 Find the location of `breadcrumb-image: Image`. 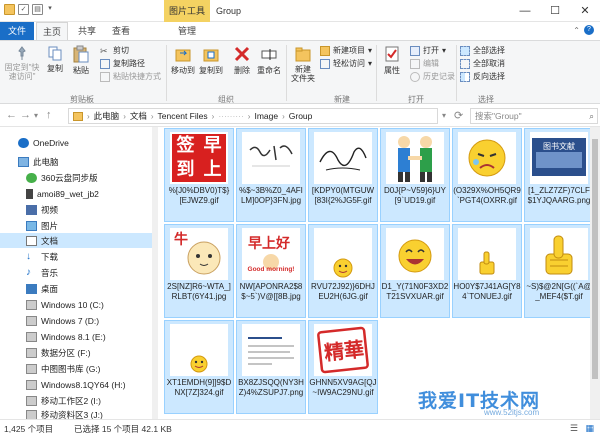

breadcrumb-image: Image is located at coordinates (266, 116).